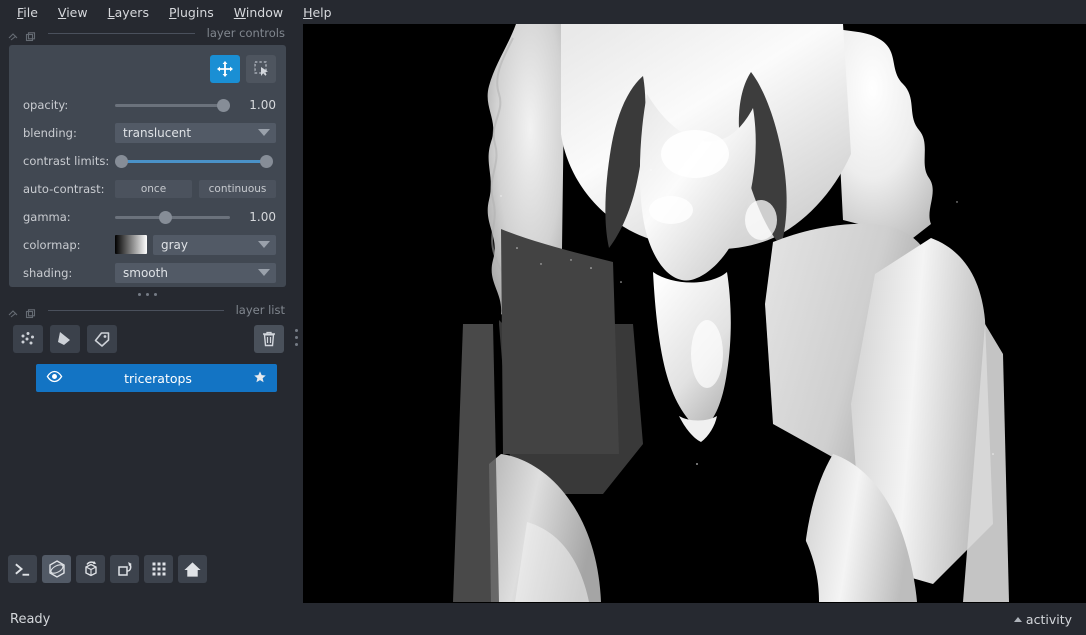 The height and width of the screenshot is (635, 1086). I want to click on gamma-slider, so click(172, 217).